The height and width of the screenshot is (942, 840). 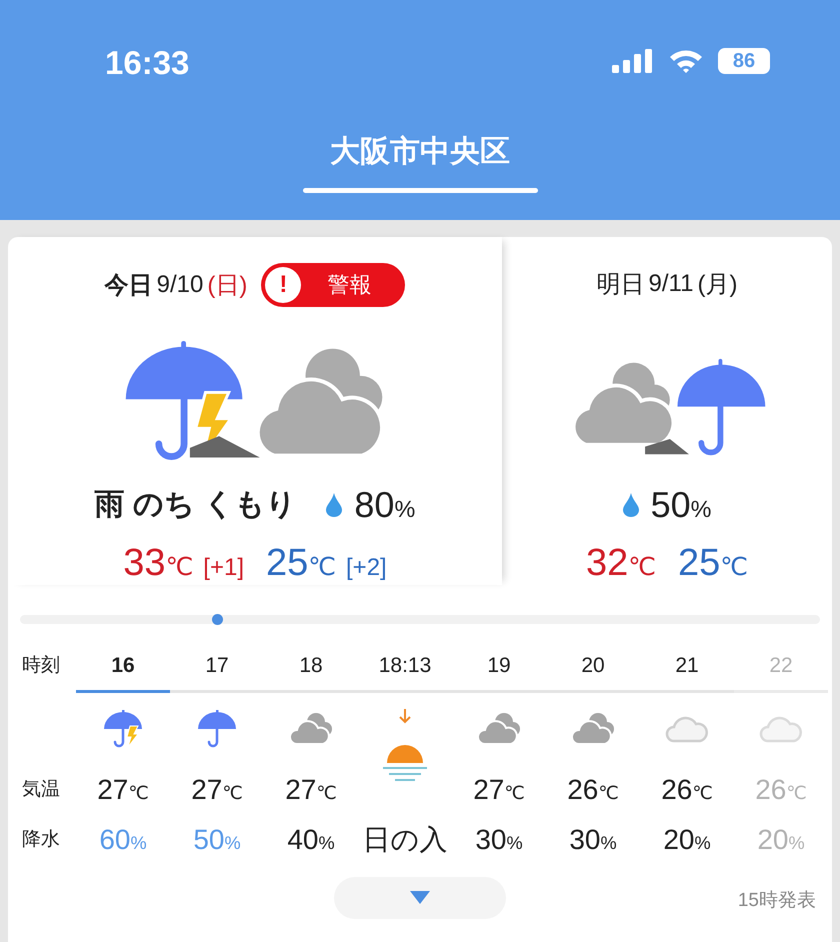 I want to click on hour-tab: 18:13, so click(x=405, y=663).